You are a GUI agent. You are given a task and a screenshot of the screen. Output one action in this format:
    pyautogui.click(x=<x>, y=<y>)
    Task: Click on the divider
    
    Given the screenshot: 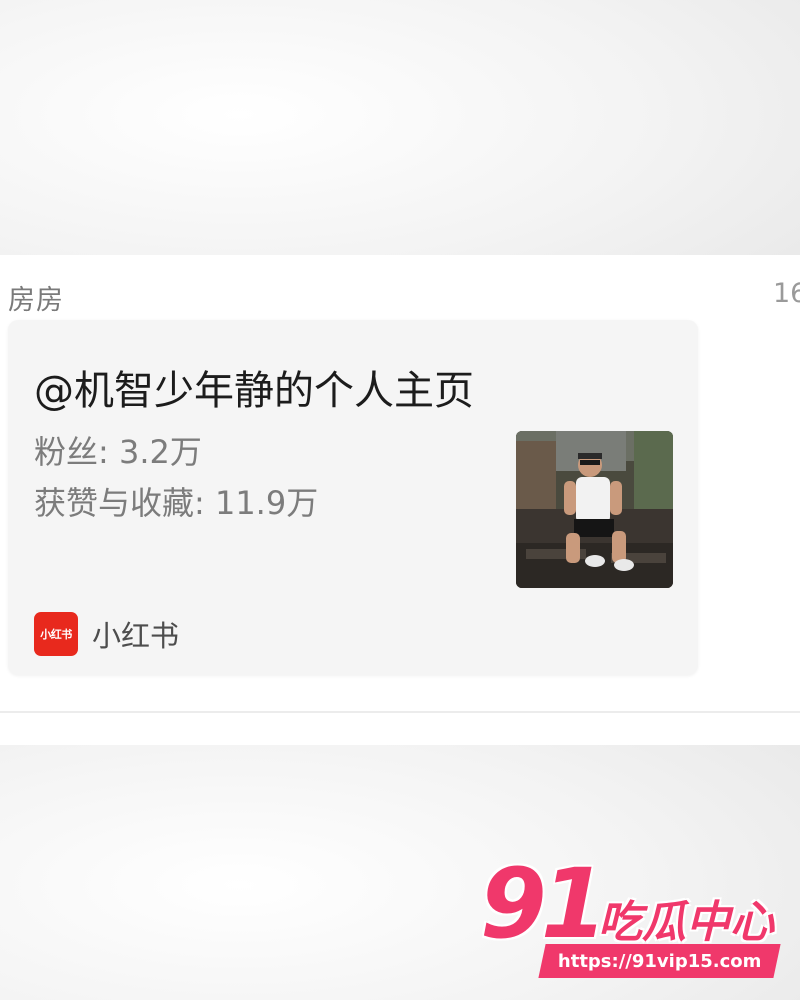 What is the action you would take?
    pyautogui.click(x=400, y=712)
    